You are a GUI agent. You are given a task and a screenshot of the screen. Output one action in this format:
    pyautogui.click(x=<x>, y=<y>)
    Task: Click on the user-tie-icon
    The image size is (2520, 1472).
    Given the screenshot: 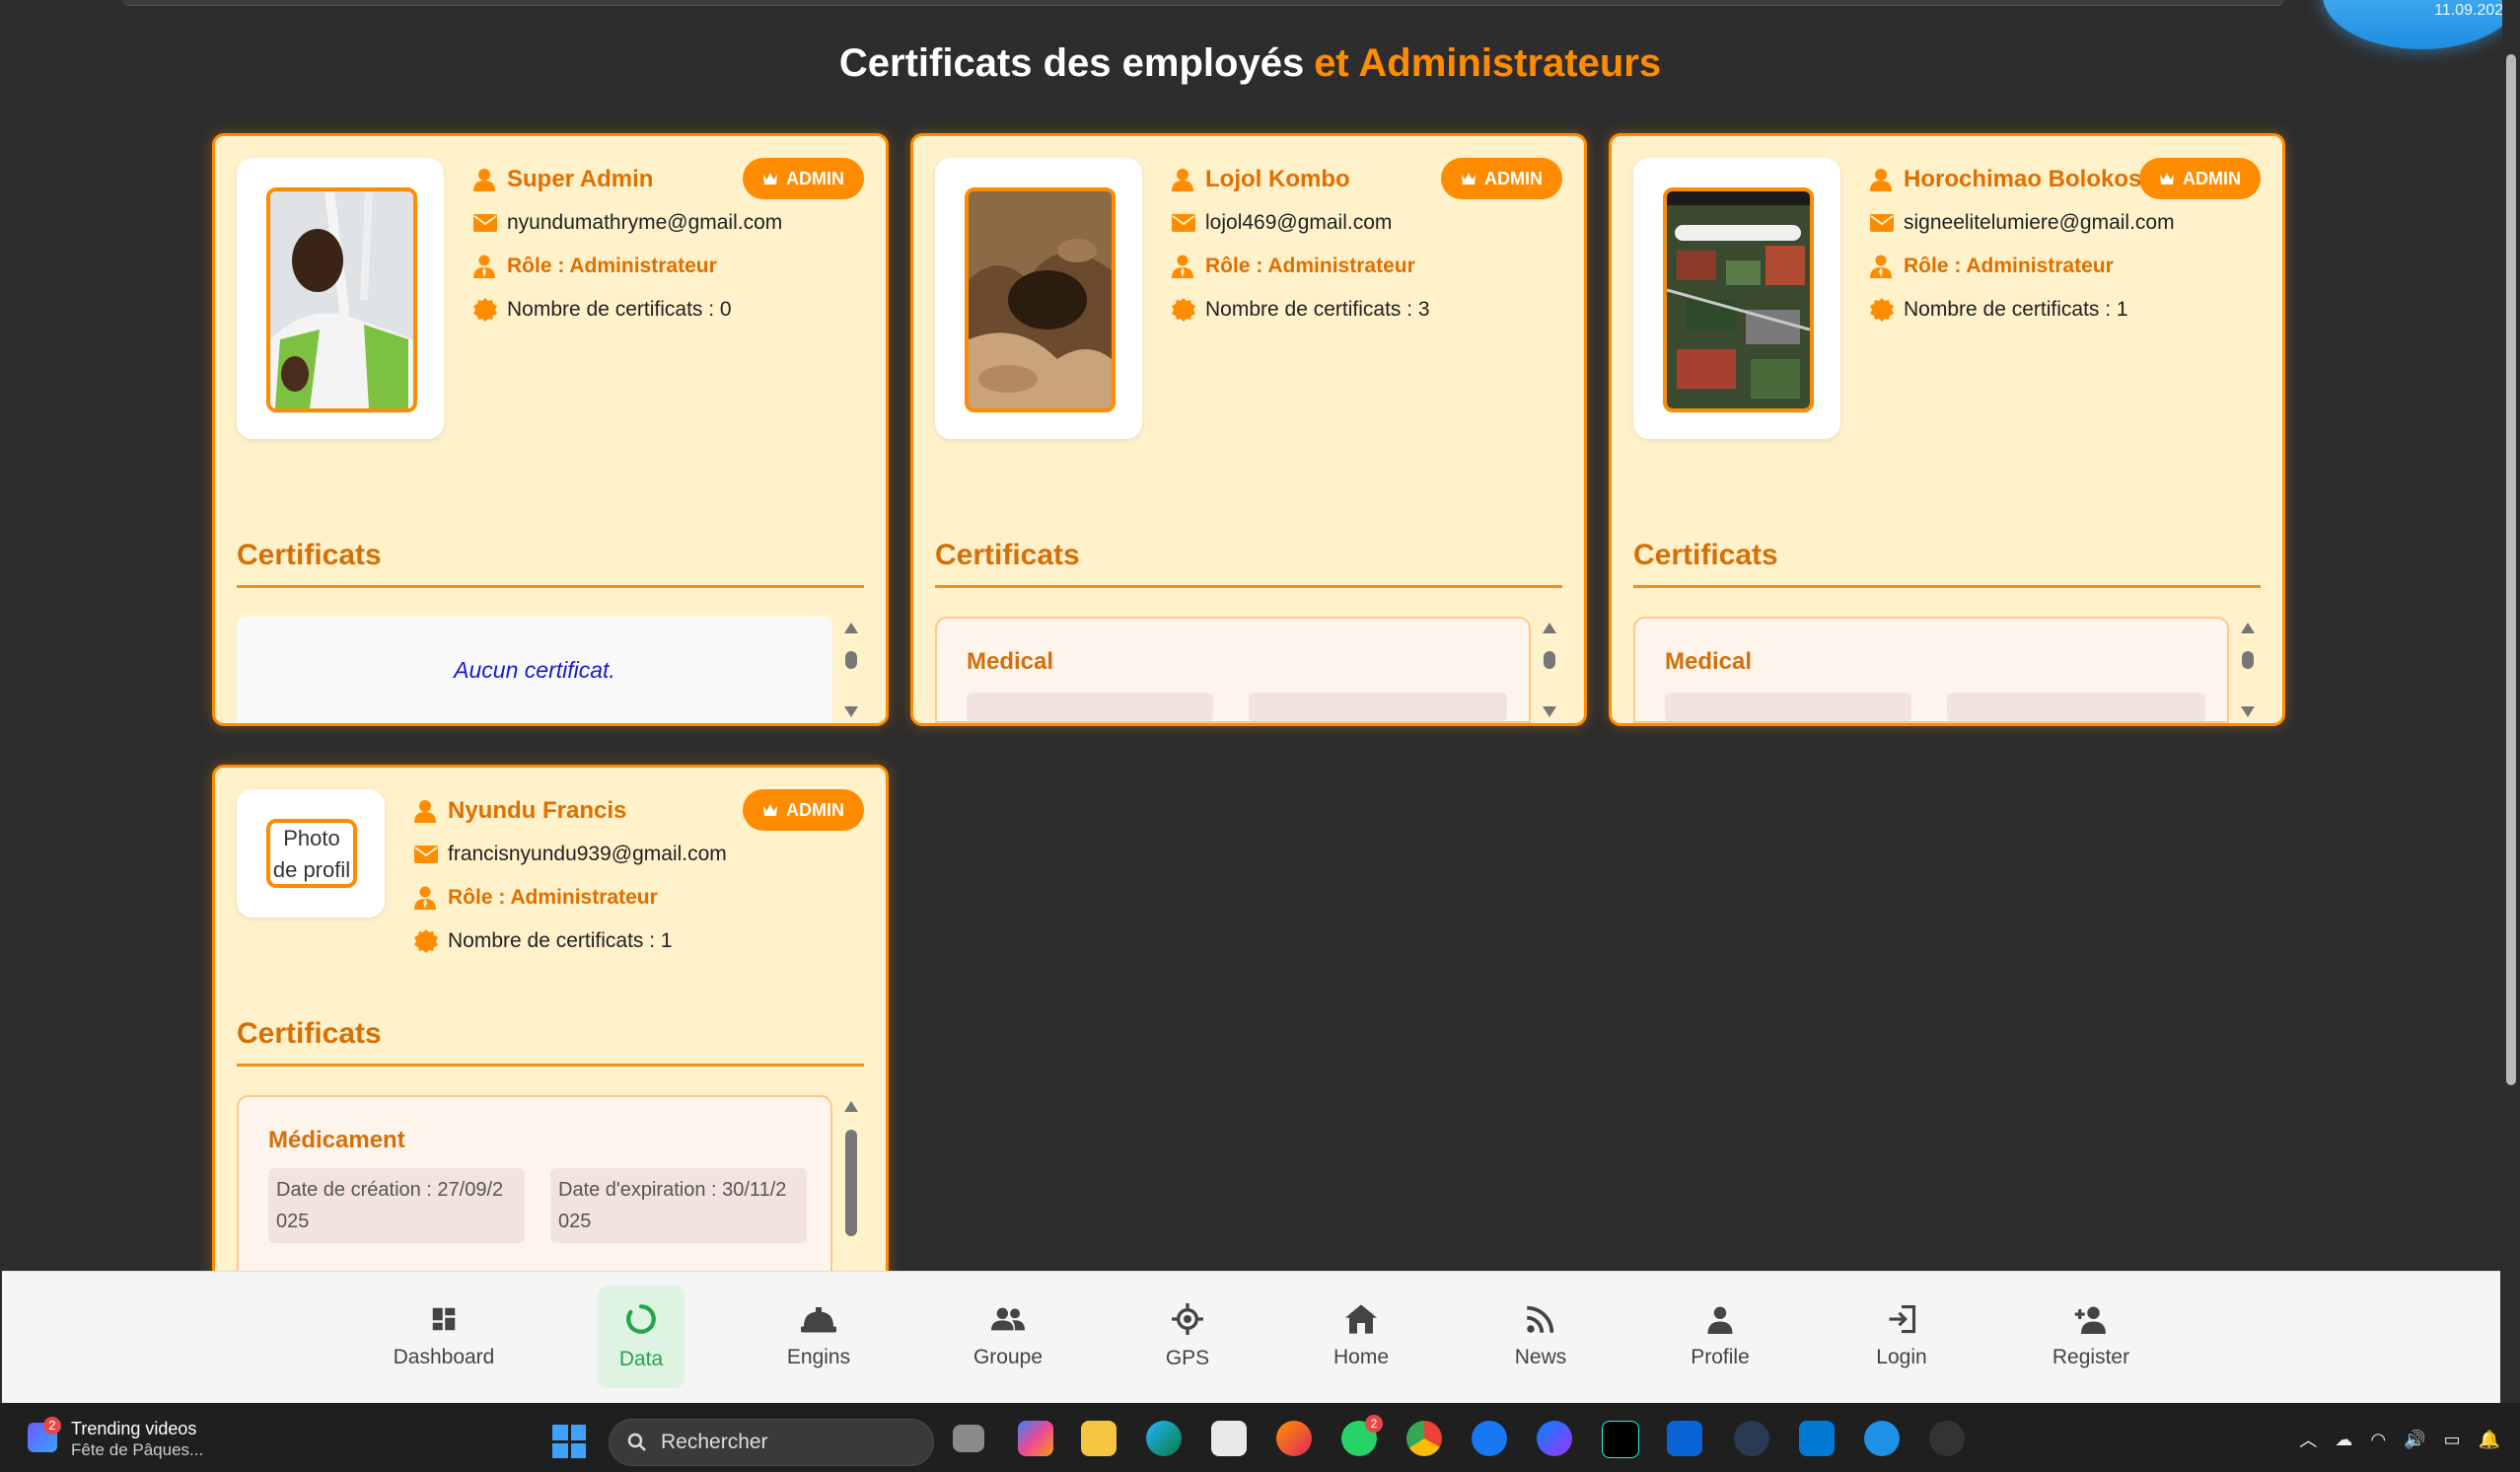 What is the action you would take?
    pyautogui.click(x=425, y=898)
    